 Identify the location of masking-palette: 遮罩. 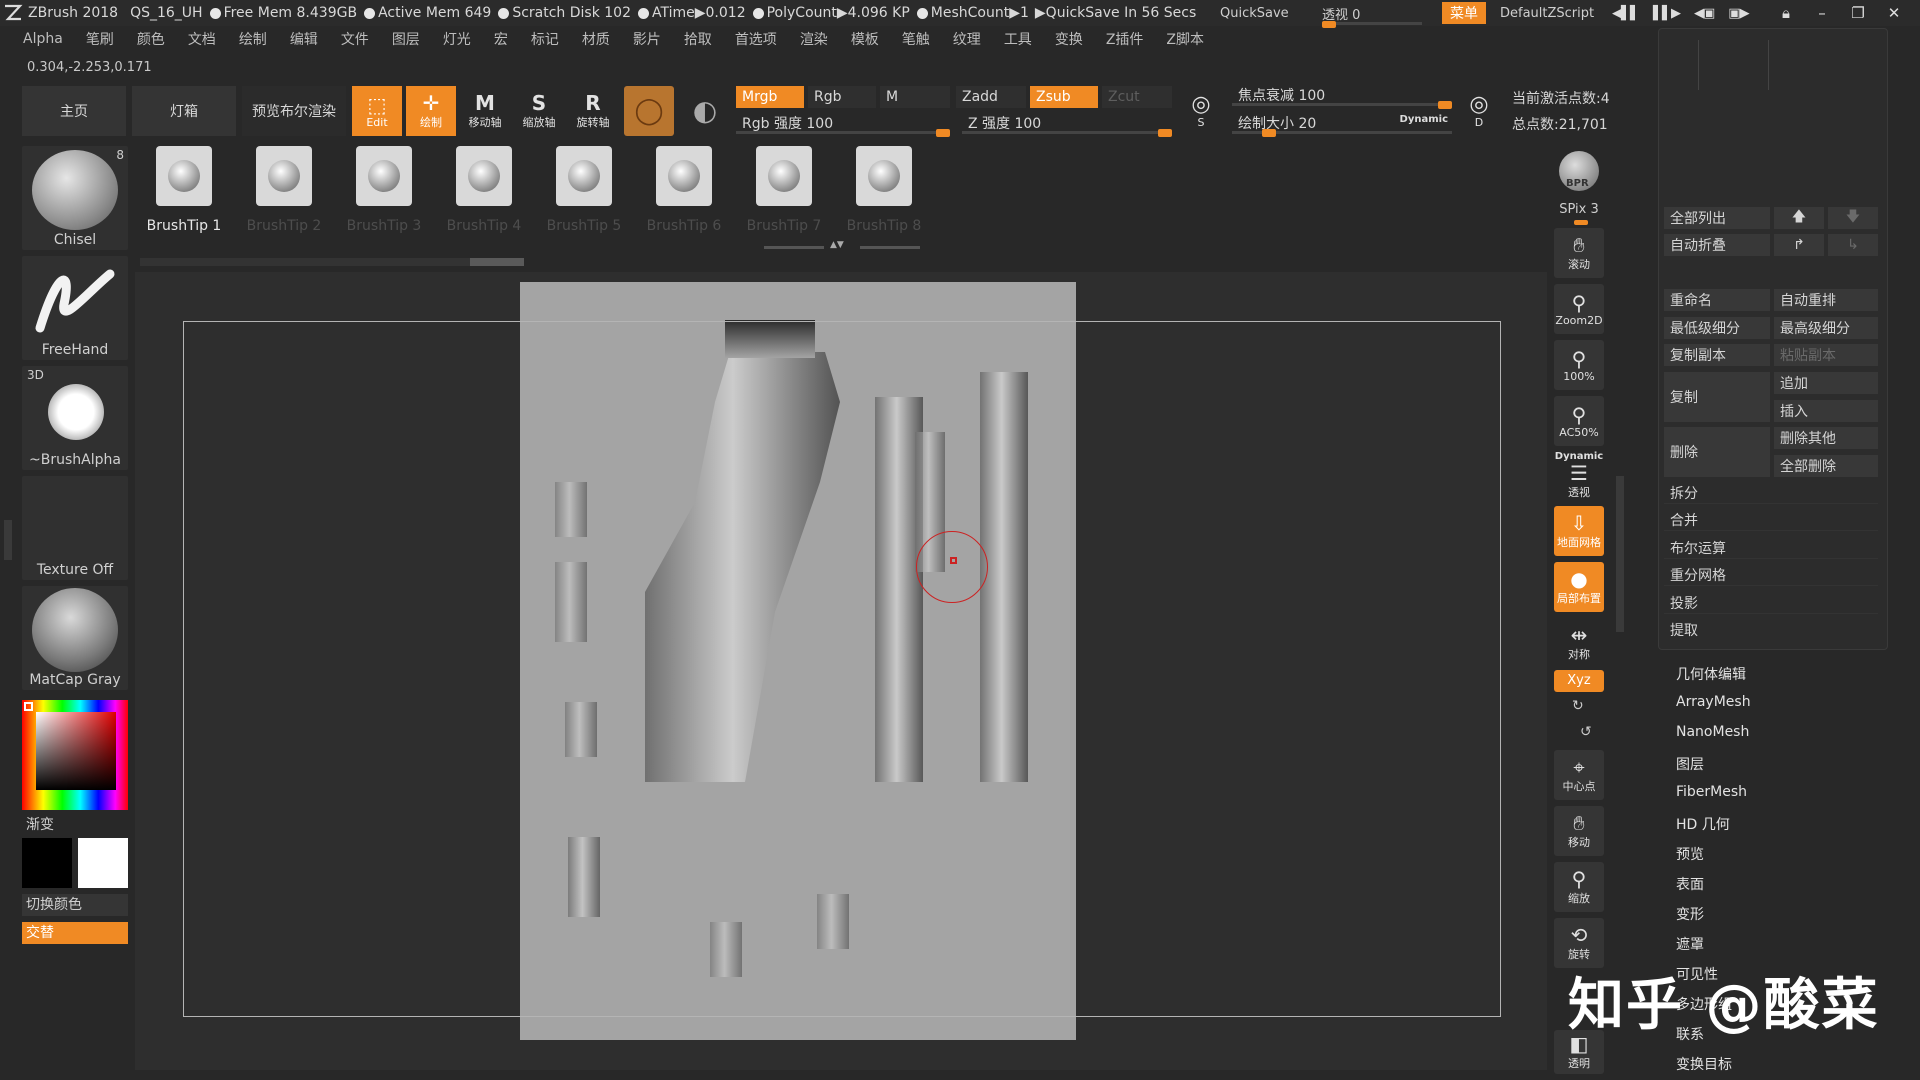
(1690, 944).